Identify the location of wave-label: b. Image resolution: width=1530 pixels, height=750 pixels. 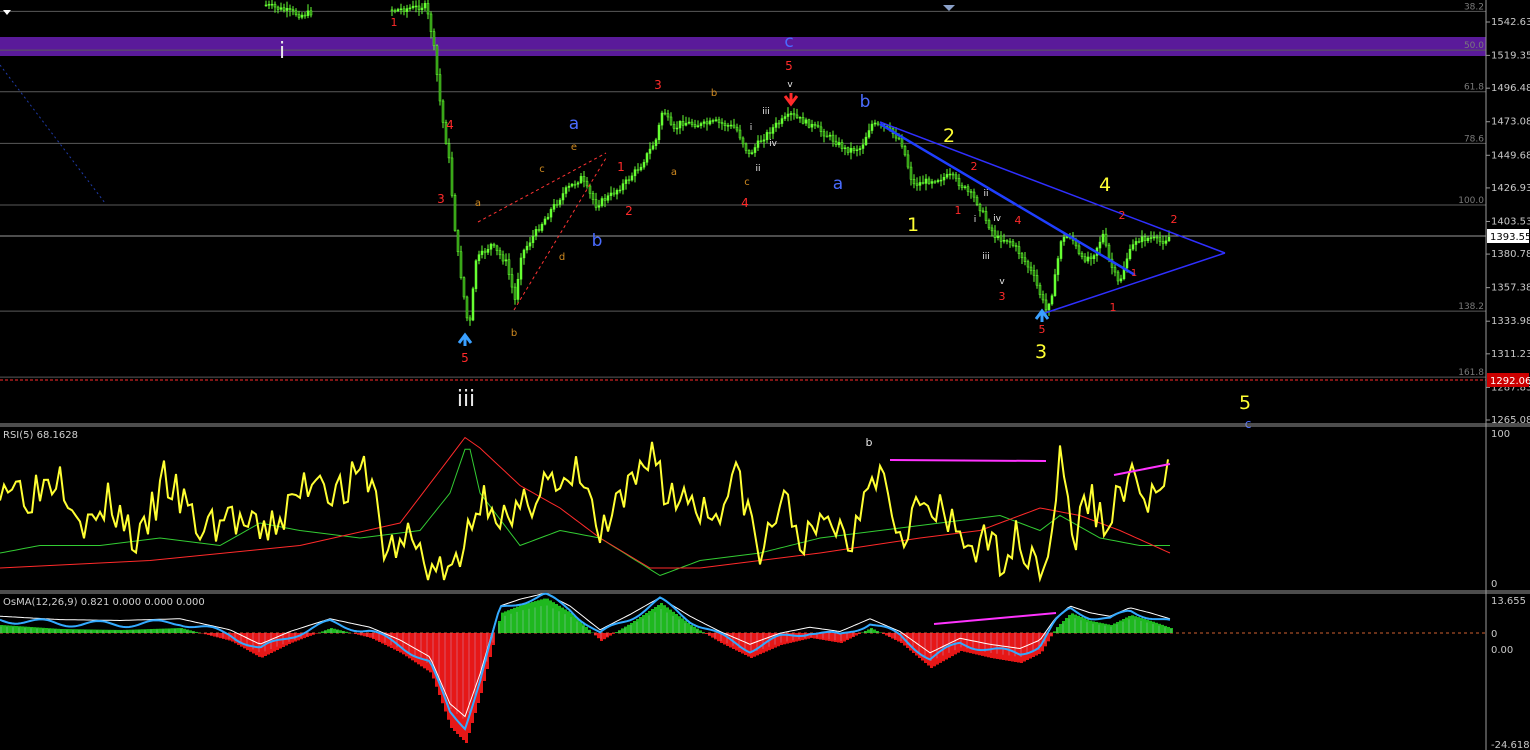
(865, 102).